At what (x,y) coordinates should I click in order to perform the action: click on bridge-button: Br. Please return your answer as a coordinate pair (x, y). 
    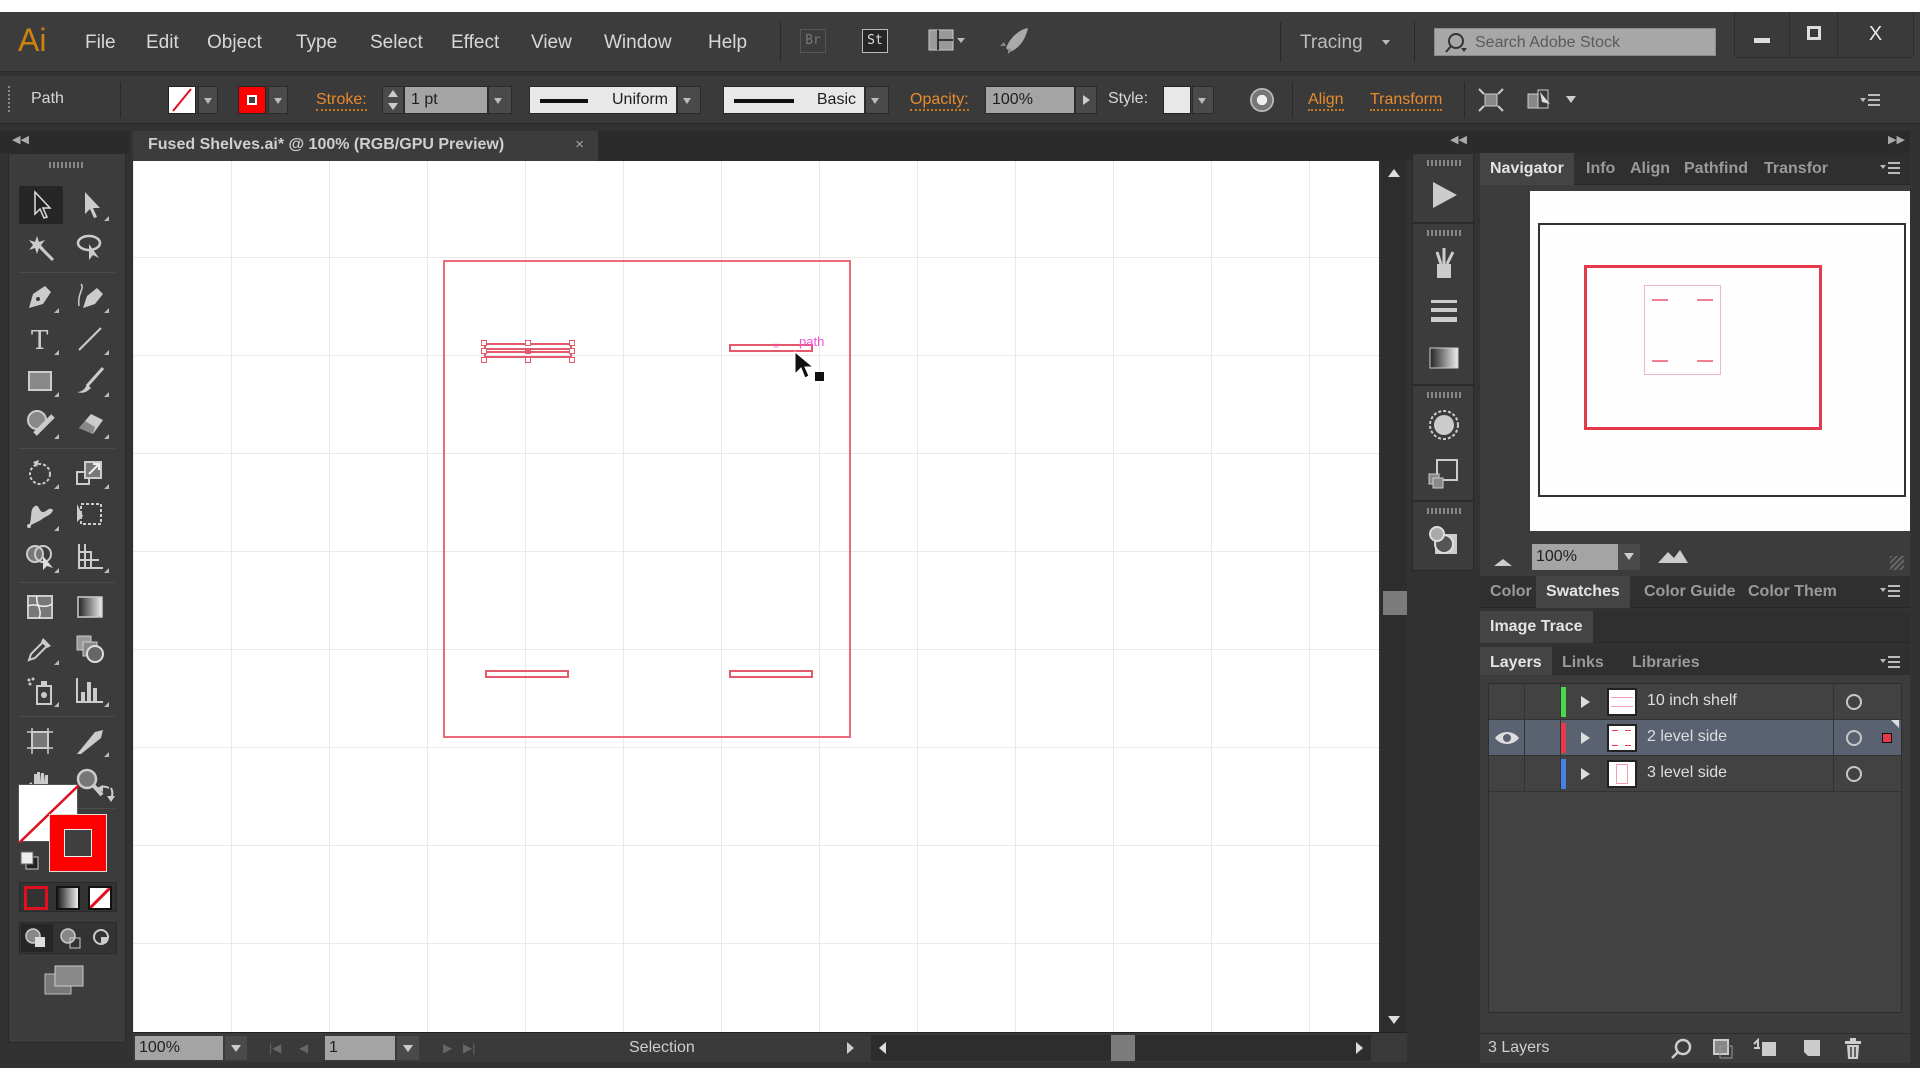
    Looking at the image, I should click on (813, 41).